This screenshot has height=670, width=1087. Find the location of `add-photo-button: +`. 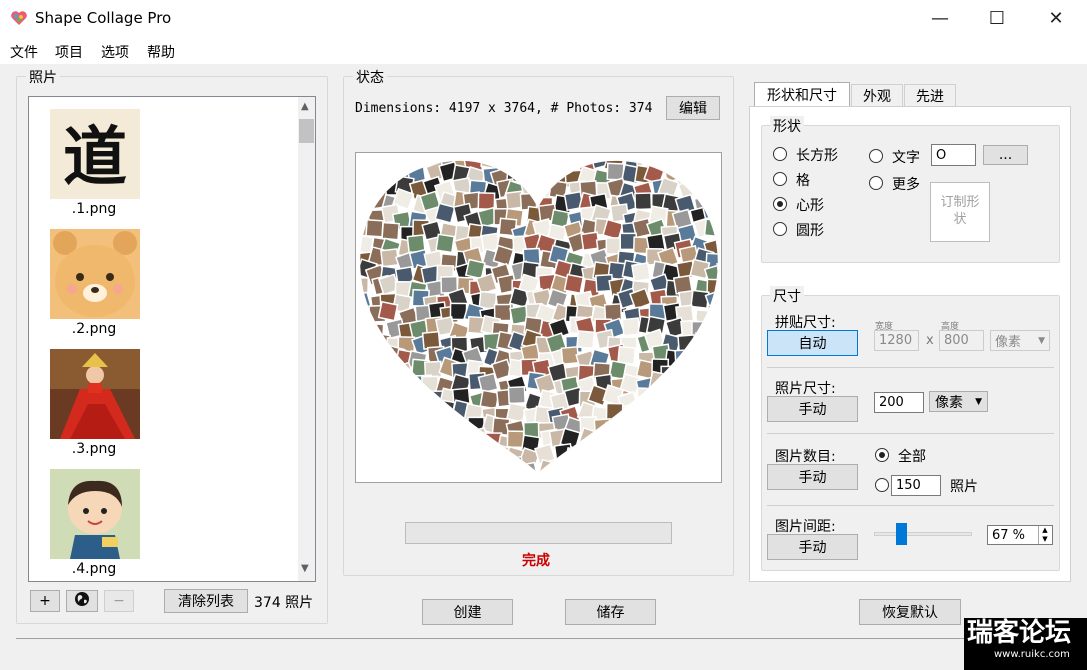

add-photo-button: + is located at coordinates (45, 601).